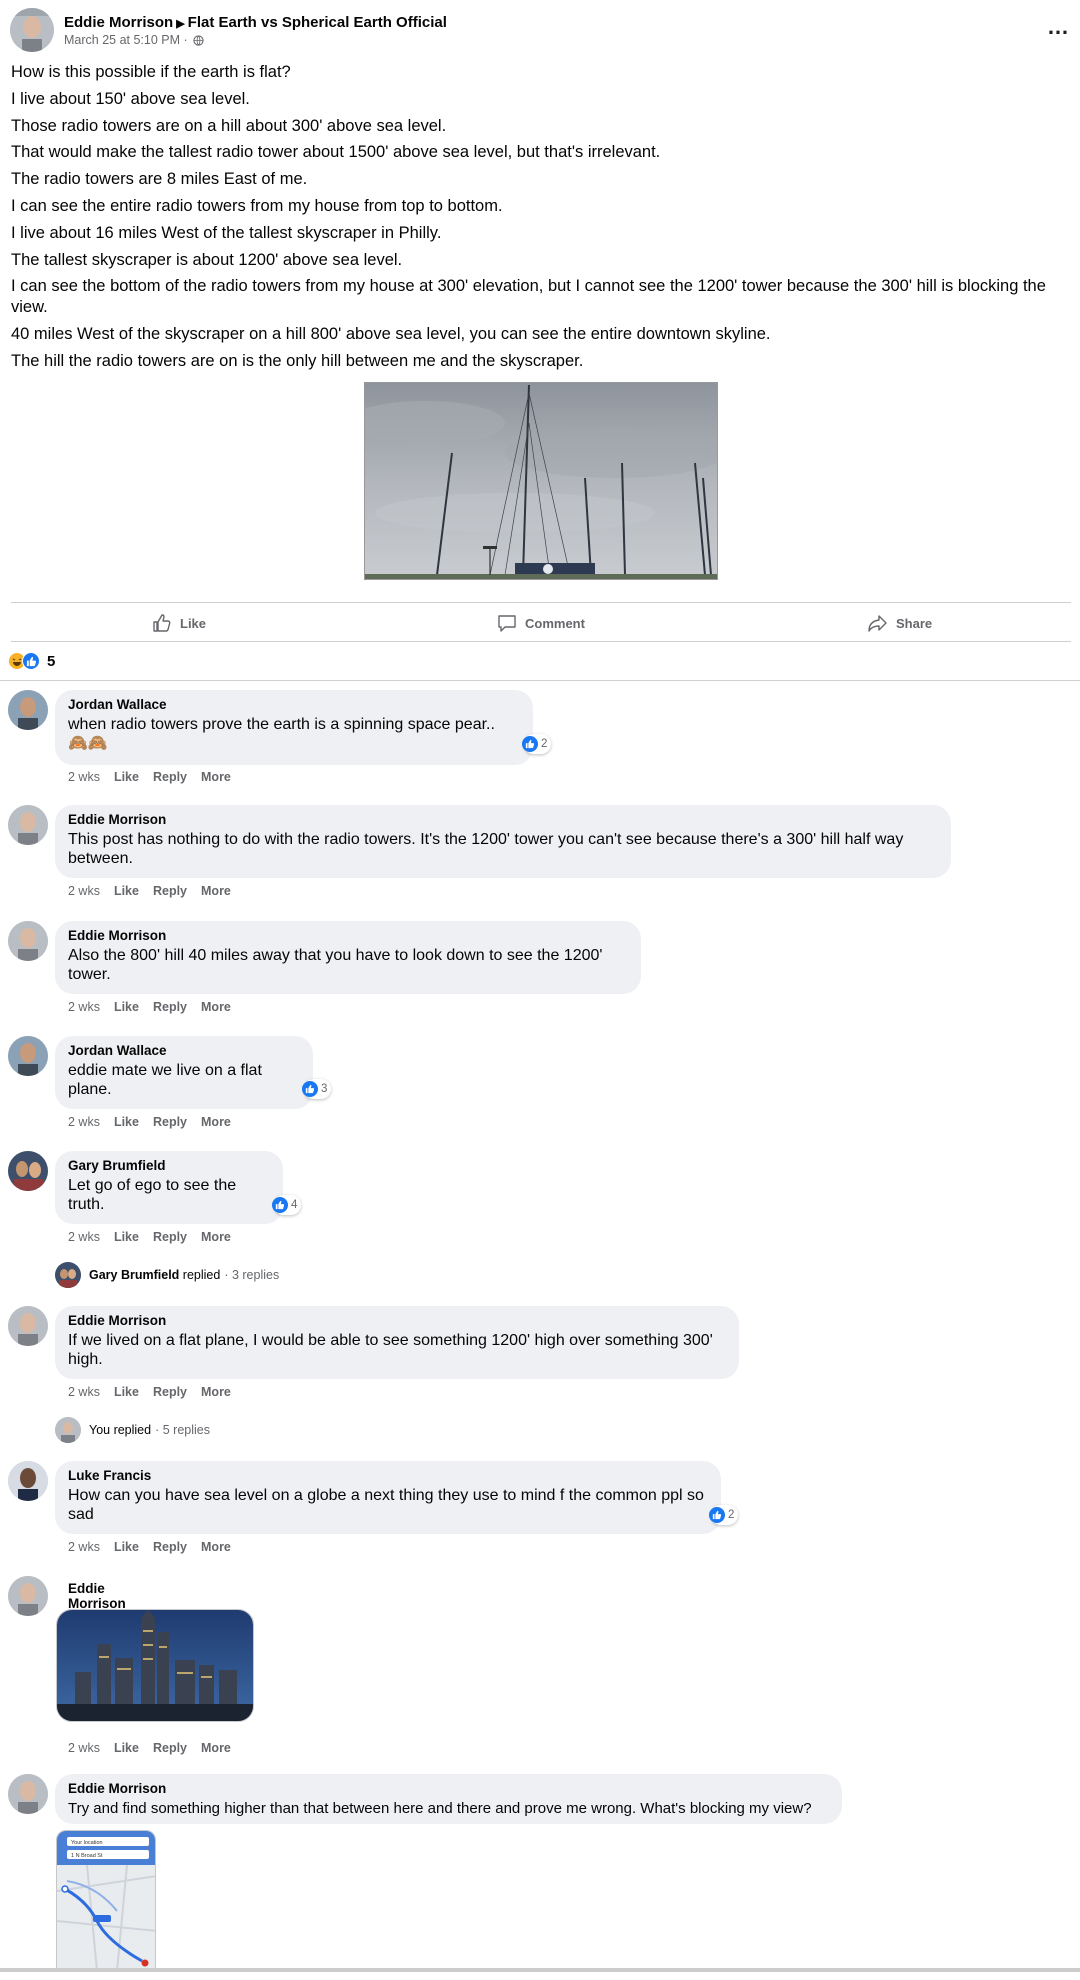  What do you see at coordinates (252, 1275) in the screenshot?
I see `reply-count: · 3 replies` at bounding box center [252, 1275].